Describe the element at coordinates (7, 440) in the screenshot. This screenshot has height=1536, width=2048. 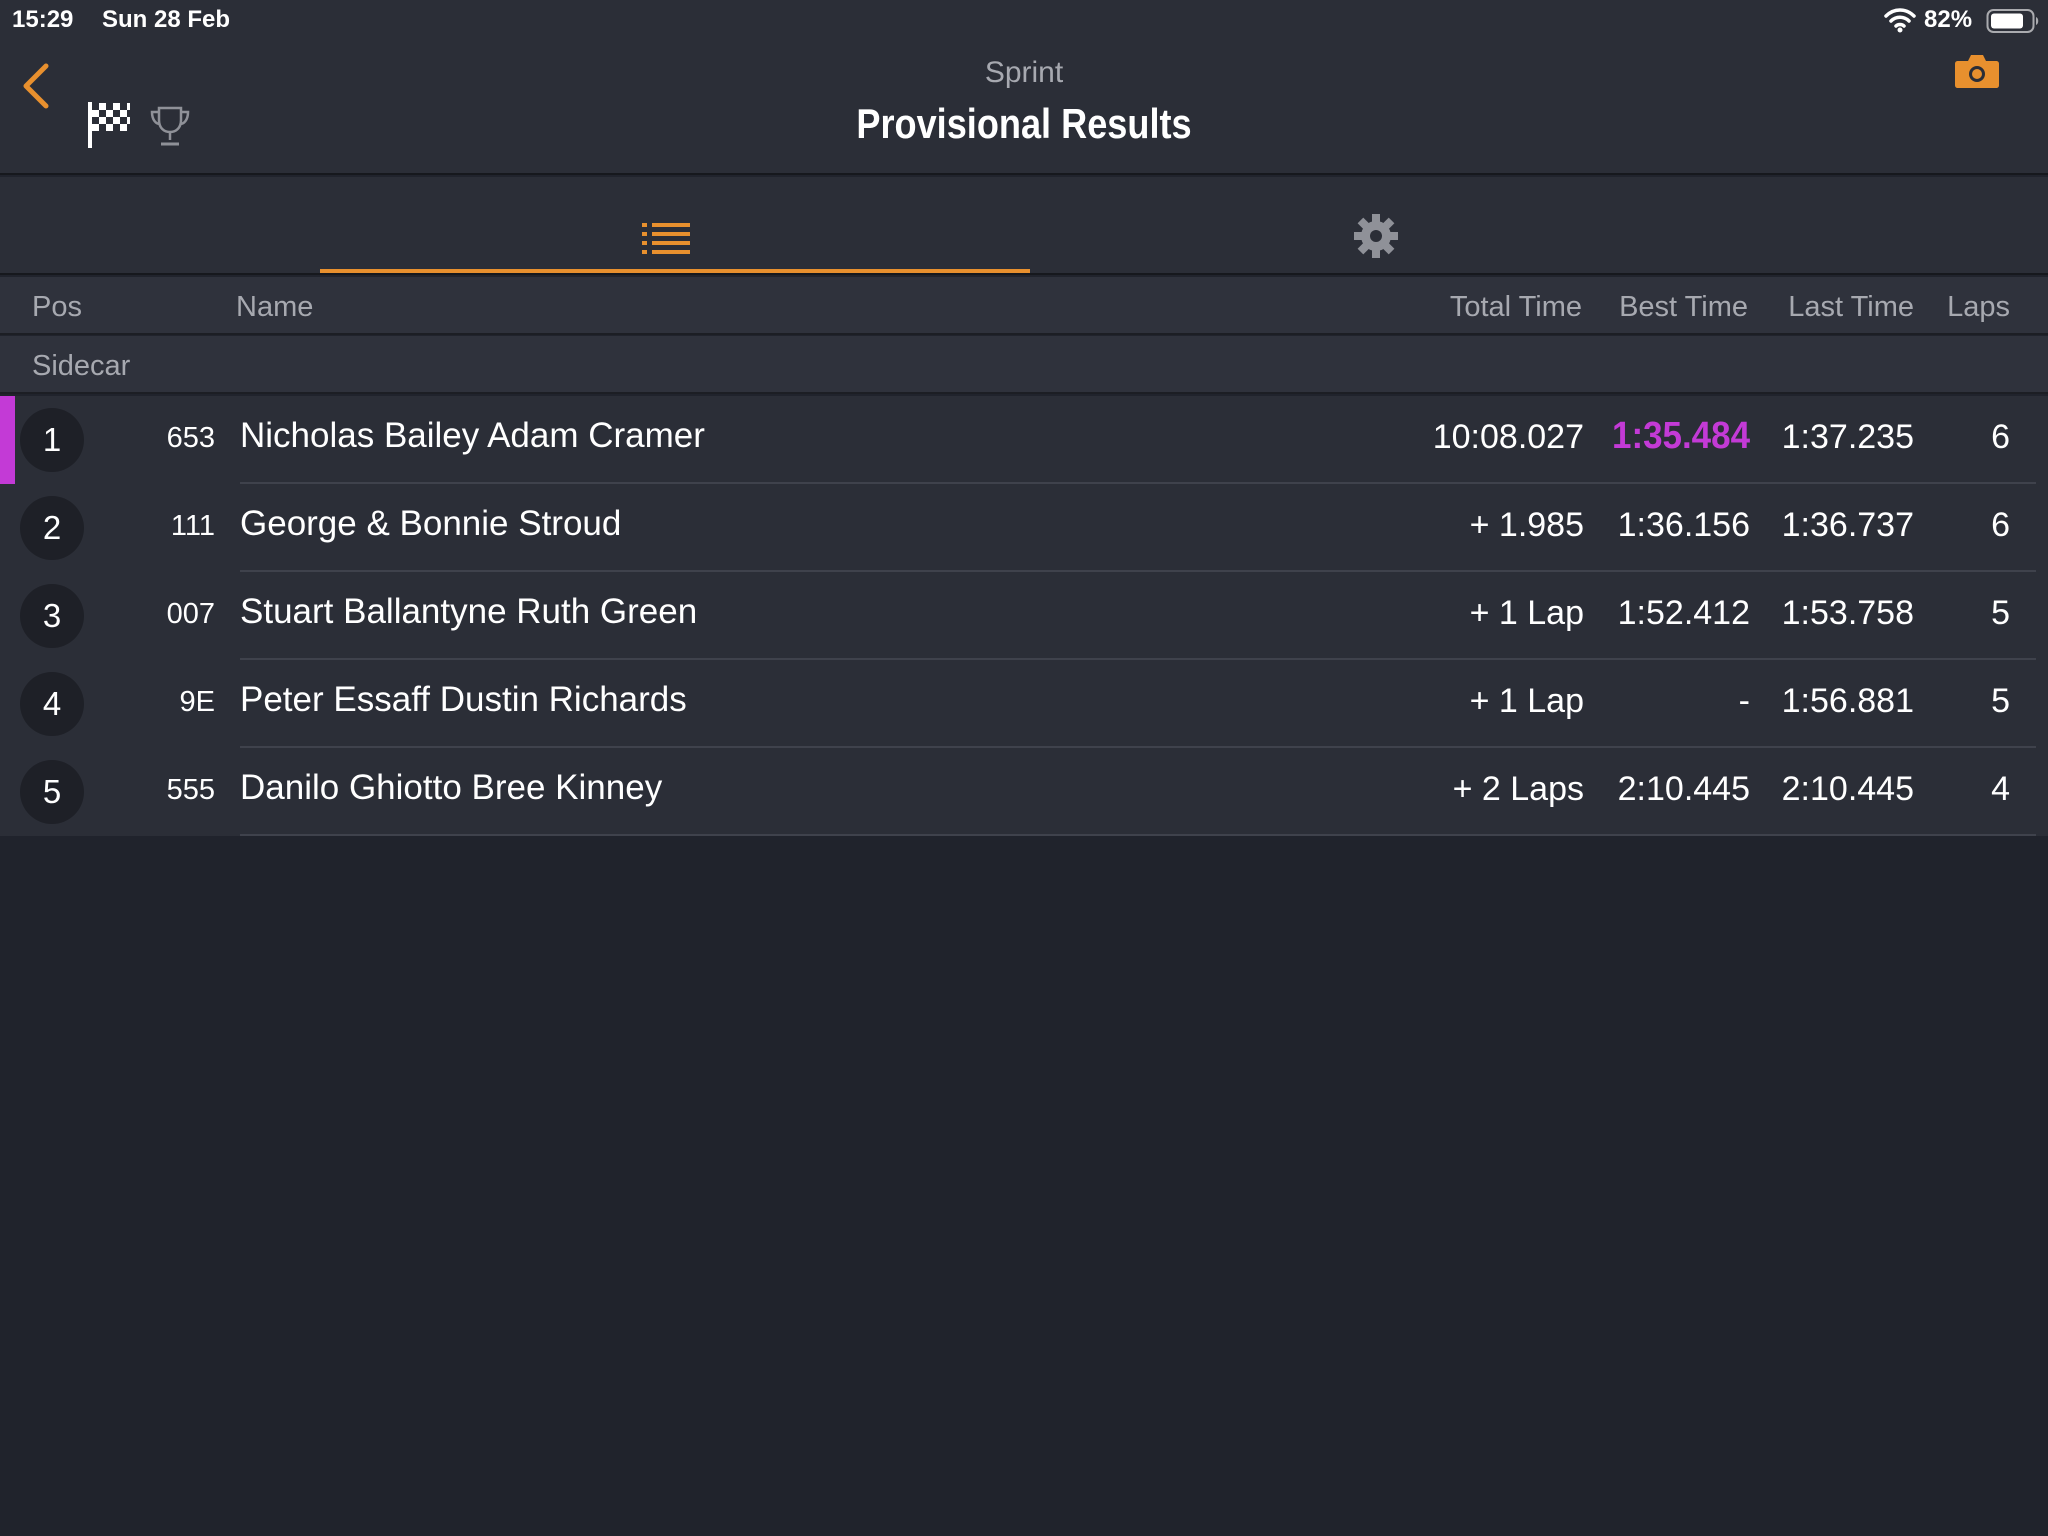
I see `fastest-lap-marker` at that location.